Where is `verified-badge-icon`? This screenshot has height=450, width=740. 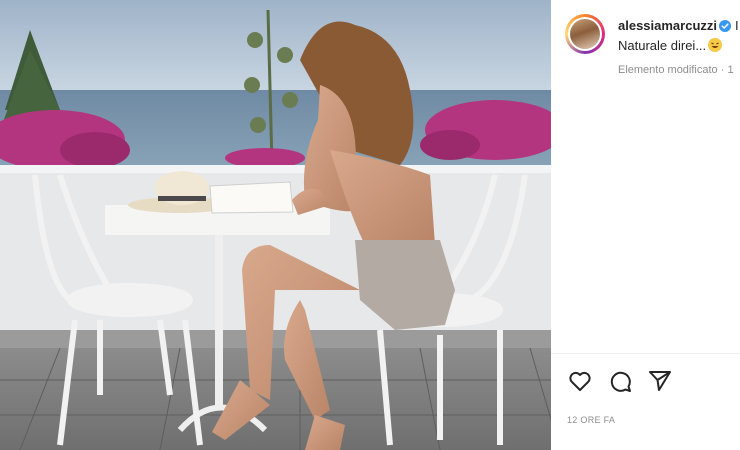
verified-badge-icon is located at coordinates (725, 26).